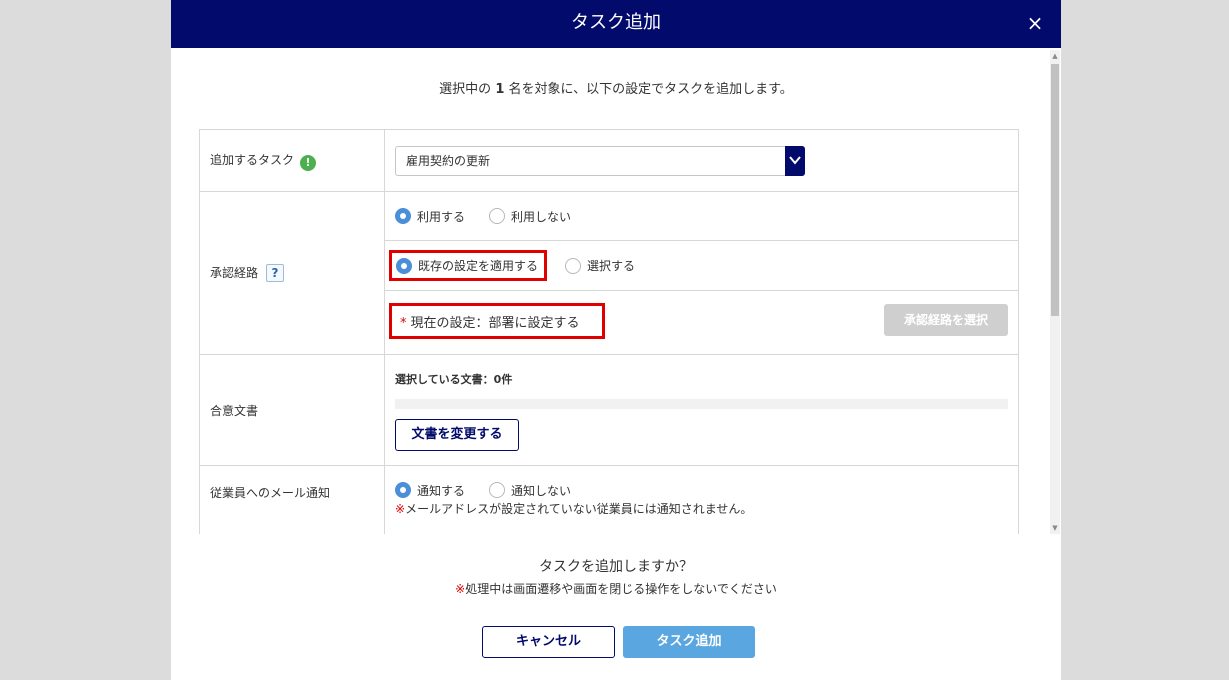  Describe the element at coordinates (308, 162) in the screenshot. I see `alert-icon: !` at that location.